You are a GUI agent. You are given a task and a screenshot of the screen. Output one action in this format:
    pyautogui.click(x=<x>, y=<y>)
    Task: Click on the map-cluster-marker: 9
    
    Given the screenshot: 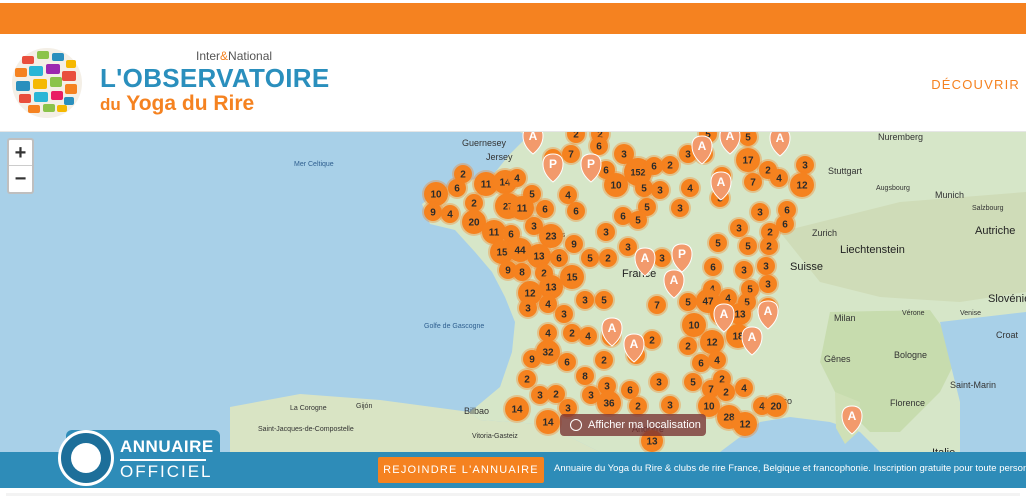 What is the action you would take?
    pyautogui.click(x=532, y=359)
    